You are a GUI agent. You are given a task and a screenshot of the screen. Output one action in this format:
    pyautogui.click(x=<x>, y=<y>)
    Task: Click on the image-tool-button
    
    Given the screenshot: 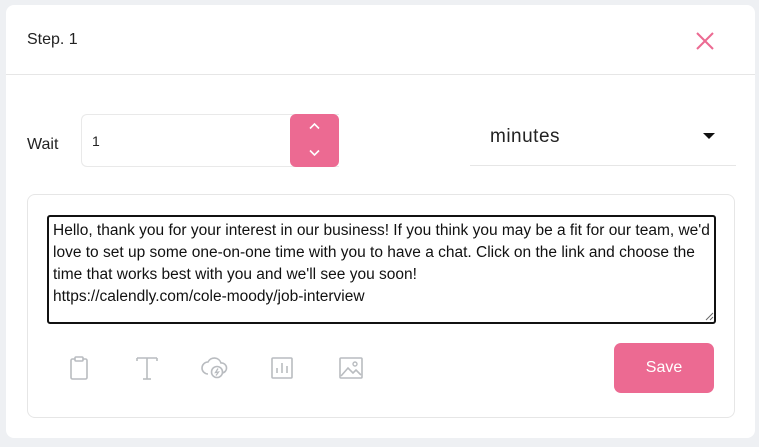 What is the action you would take?
    pyautogui.click(x=351, y=368)
    